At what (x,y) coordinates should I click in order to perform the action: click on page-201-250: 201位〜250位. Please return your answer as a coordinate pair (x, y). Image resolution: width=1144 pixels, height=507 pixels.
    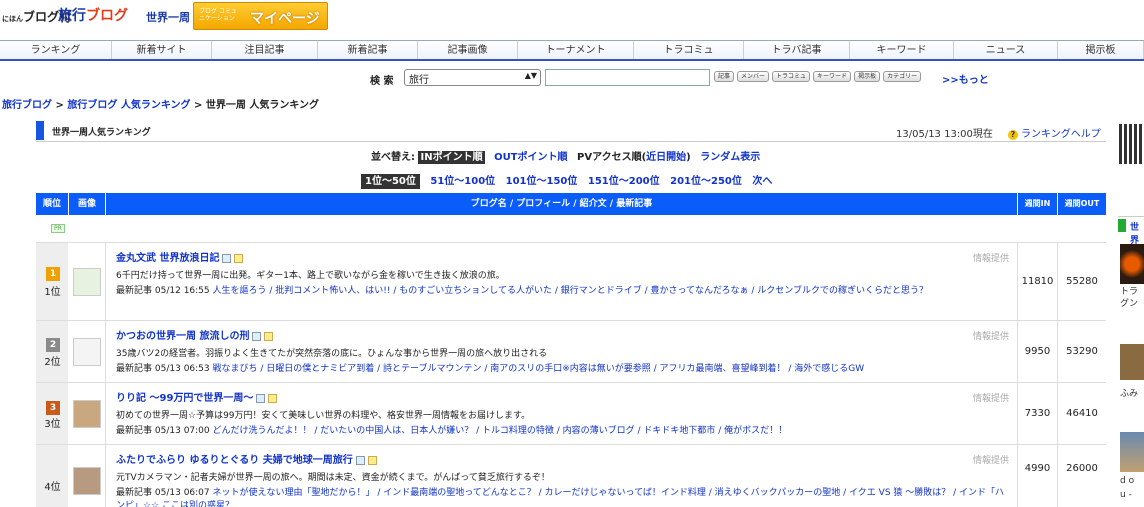
    Looking at the image, I should click on (706, 181).